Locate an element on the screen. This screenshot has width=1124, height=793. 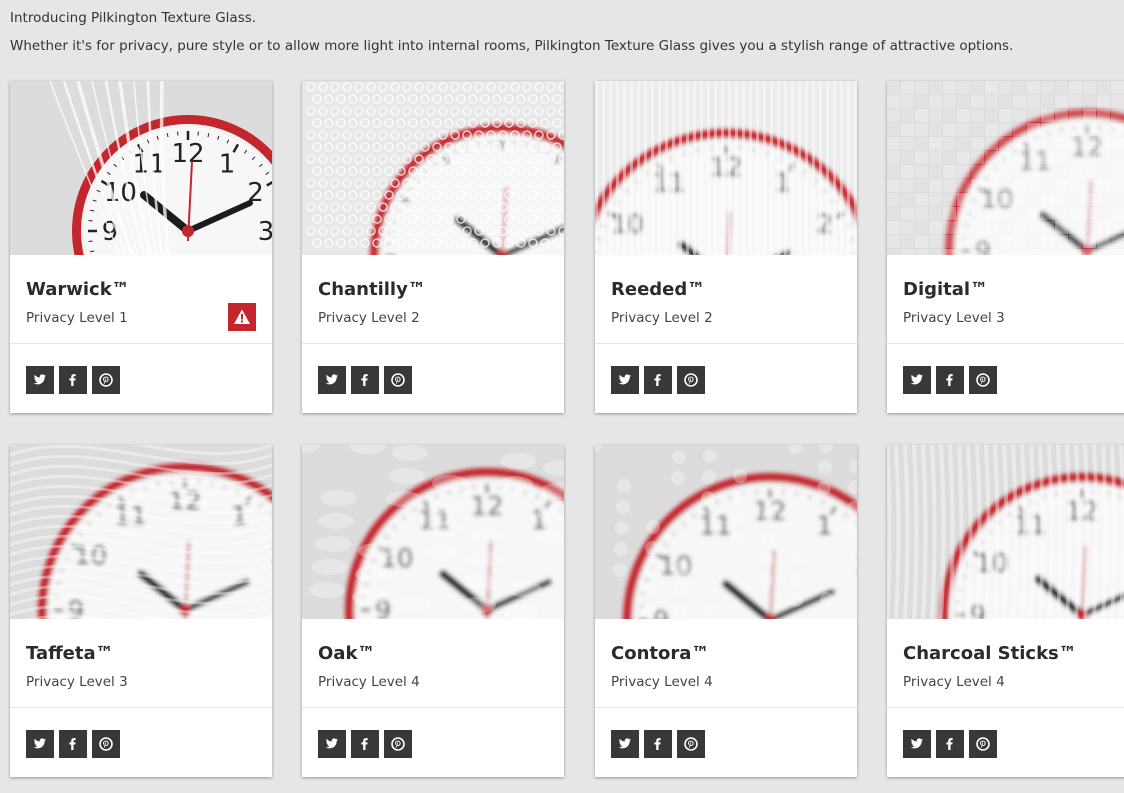
product-title: Digital™ is located at coordinates (945, 289).